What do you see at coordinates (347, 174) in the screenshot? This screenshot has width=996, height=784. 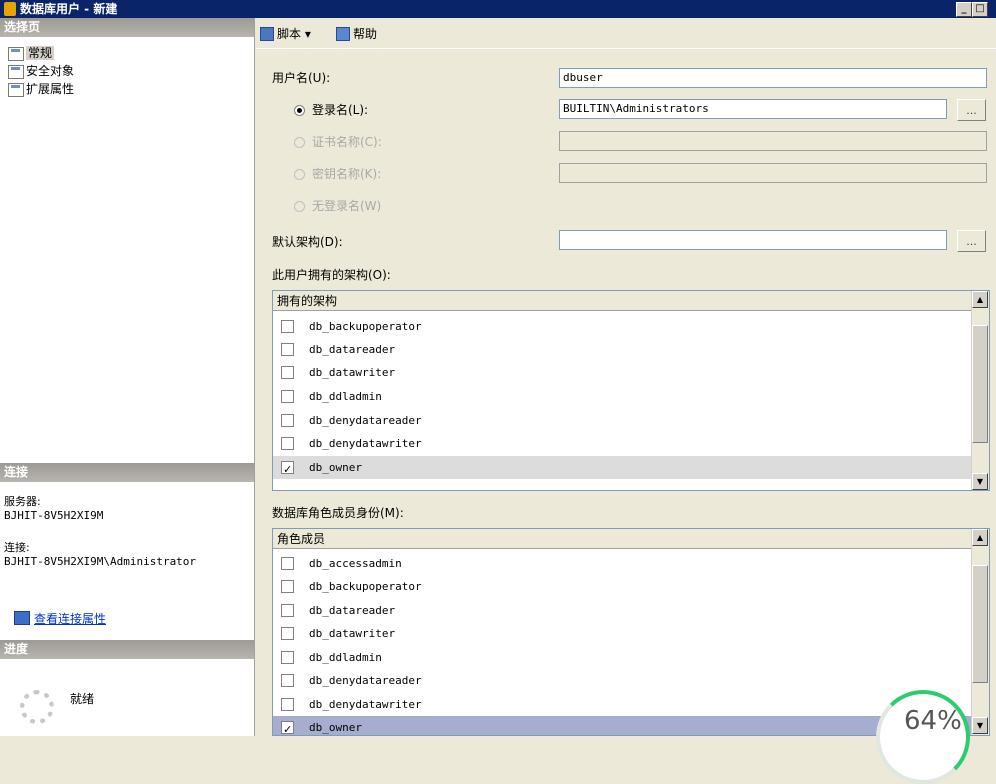 I see `key-radio-label: 密钥名称(K):` at bounding box center [347, 174].